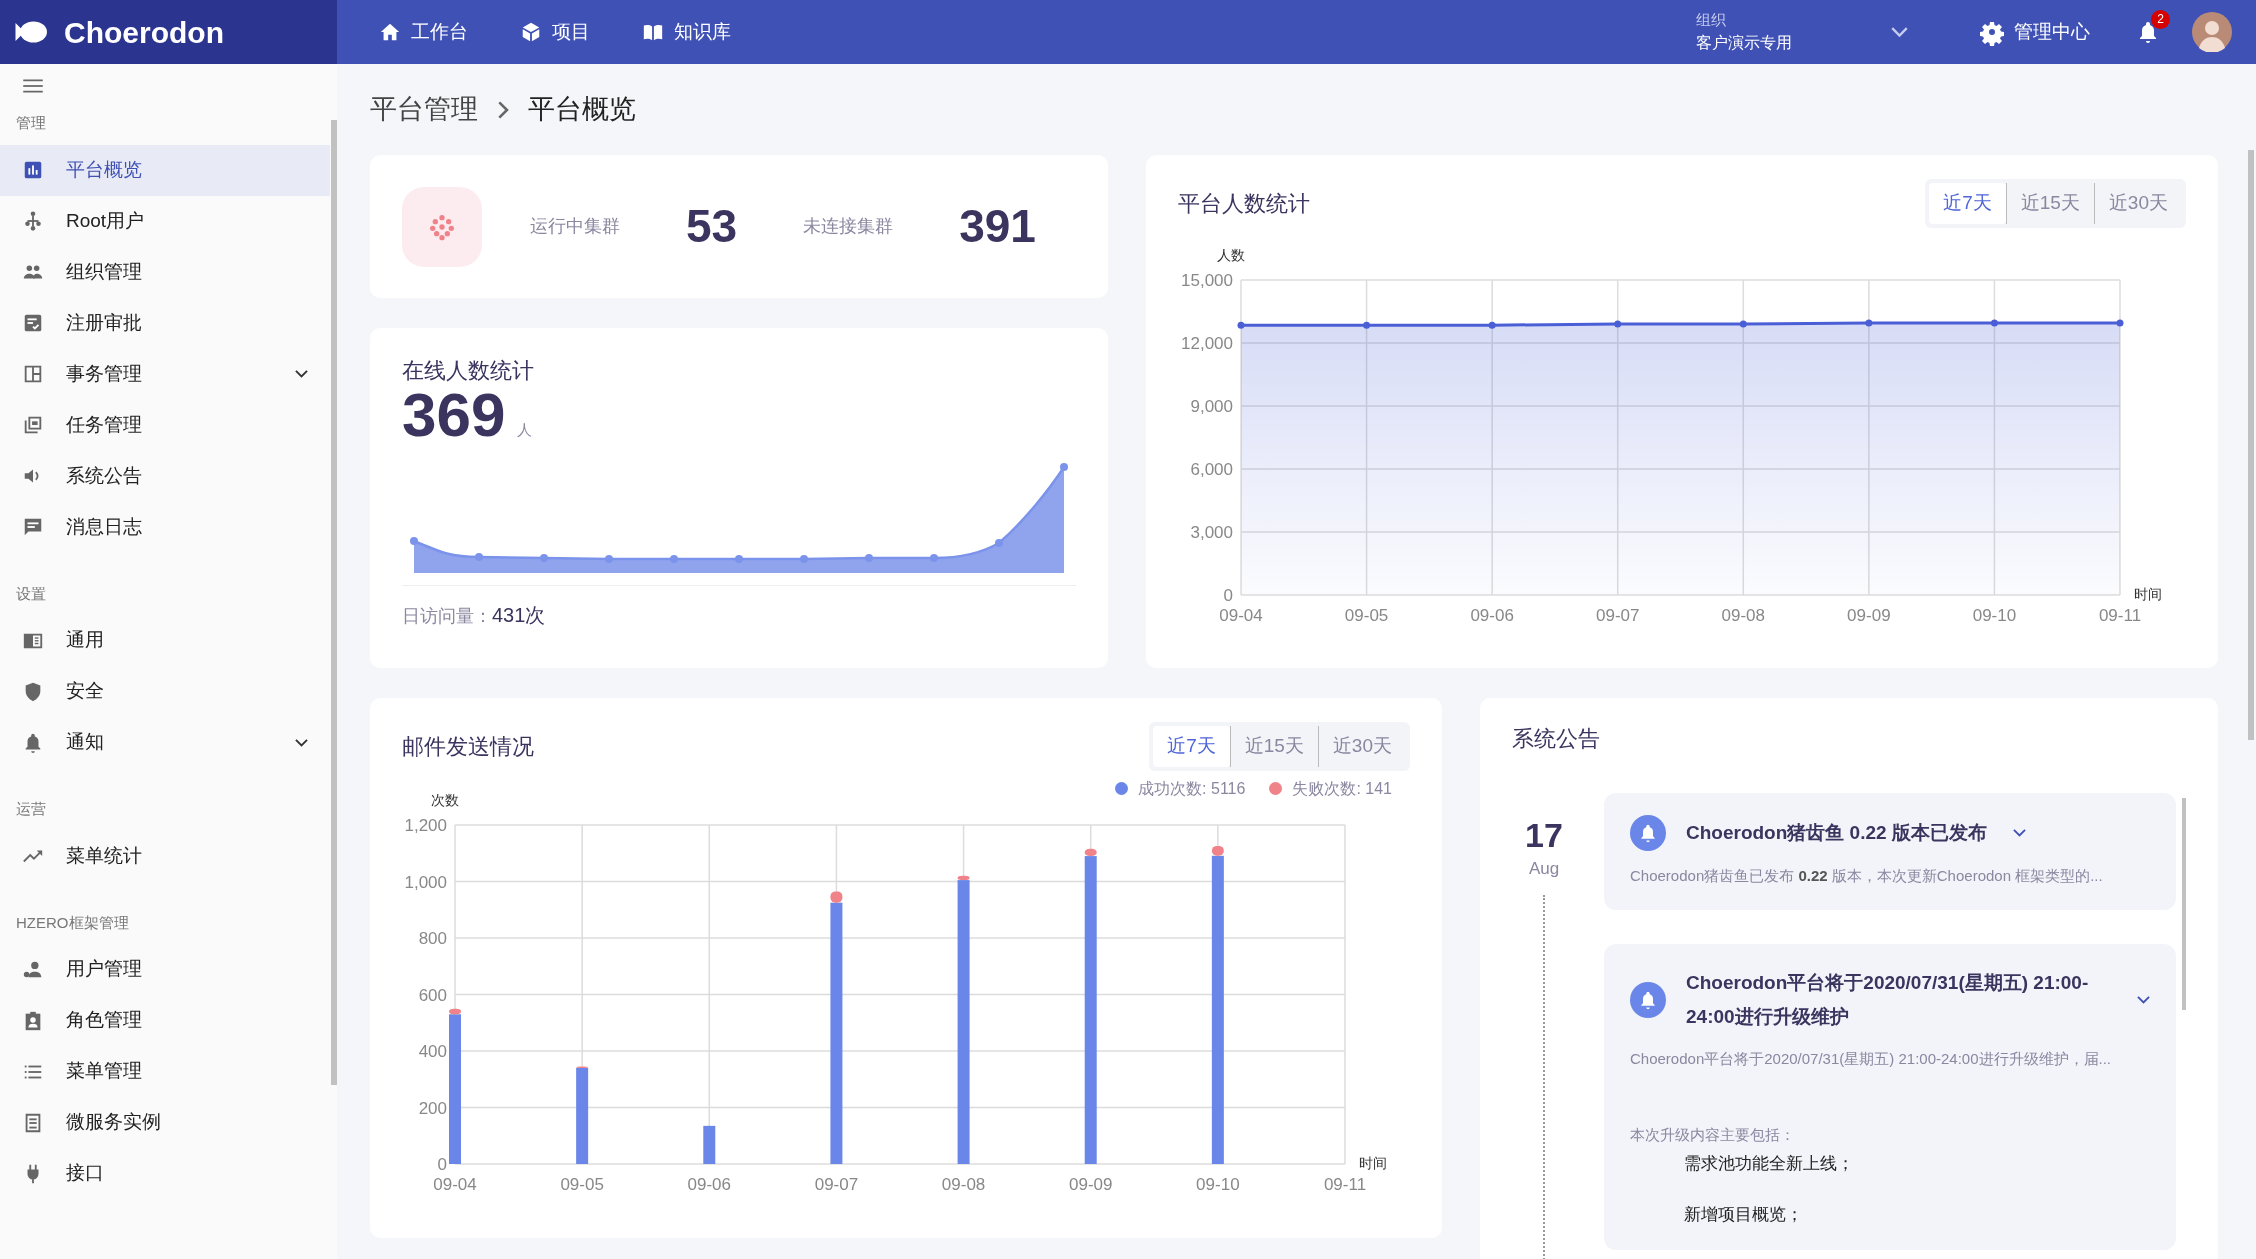  I want to click on bar-chart-icon, so click(33, 170).